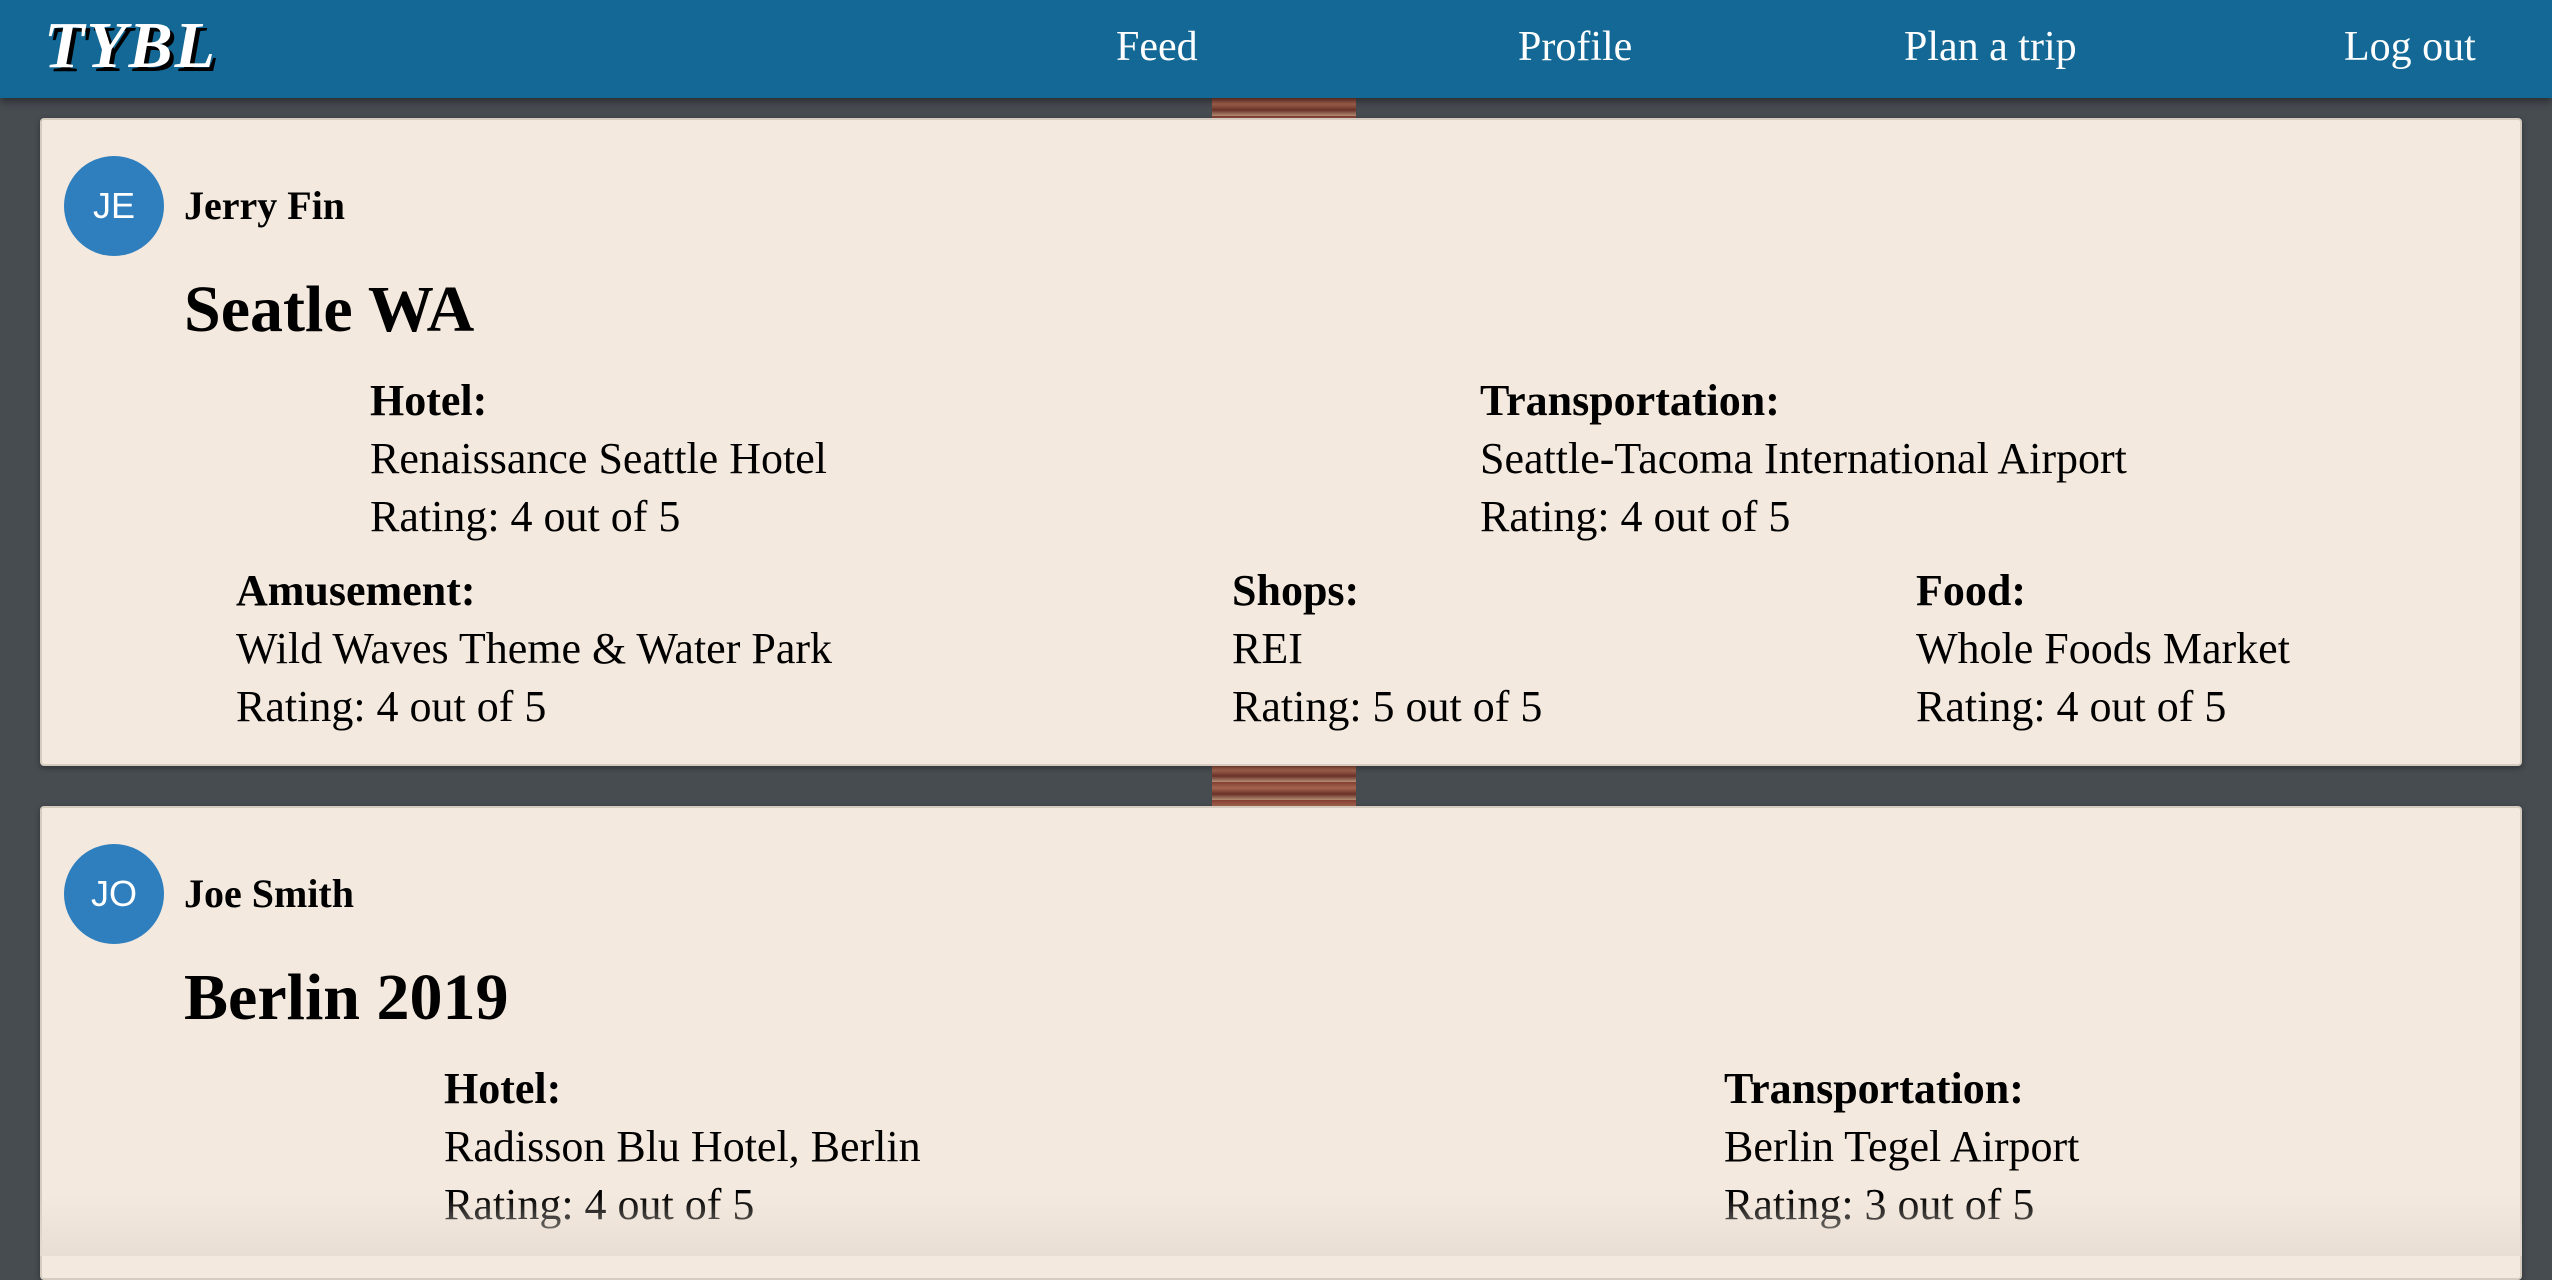  What do you see at coordinates (1971, 590) in the screenshot?
I see `category-label: Food:` at bounding box center [1971, 590].